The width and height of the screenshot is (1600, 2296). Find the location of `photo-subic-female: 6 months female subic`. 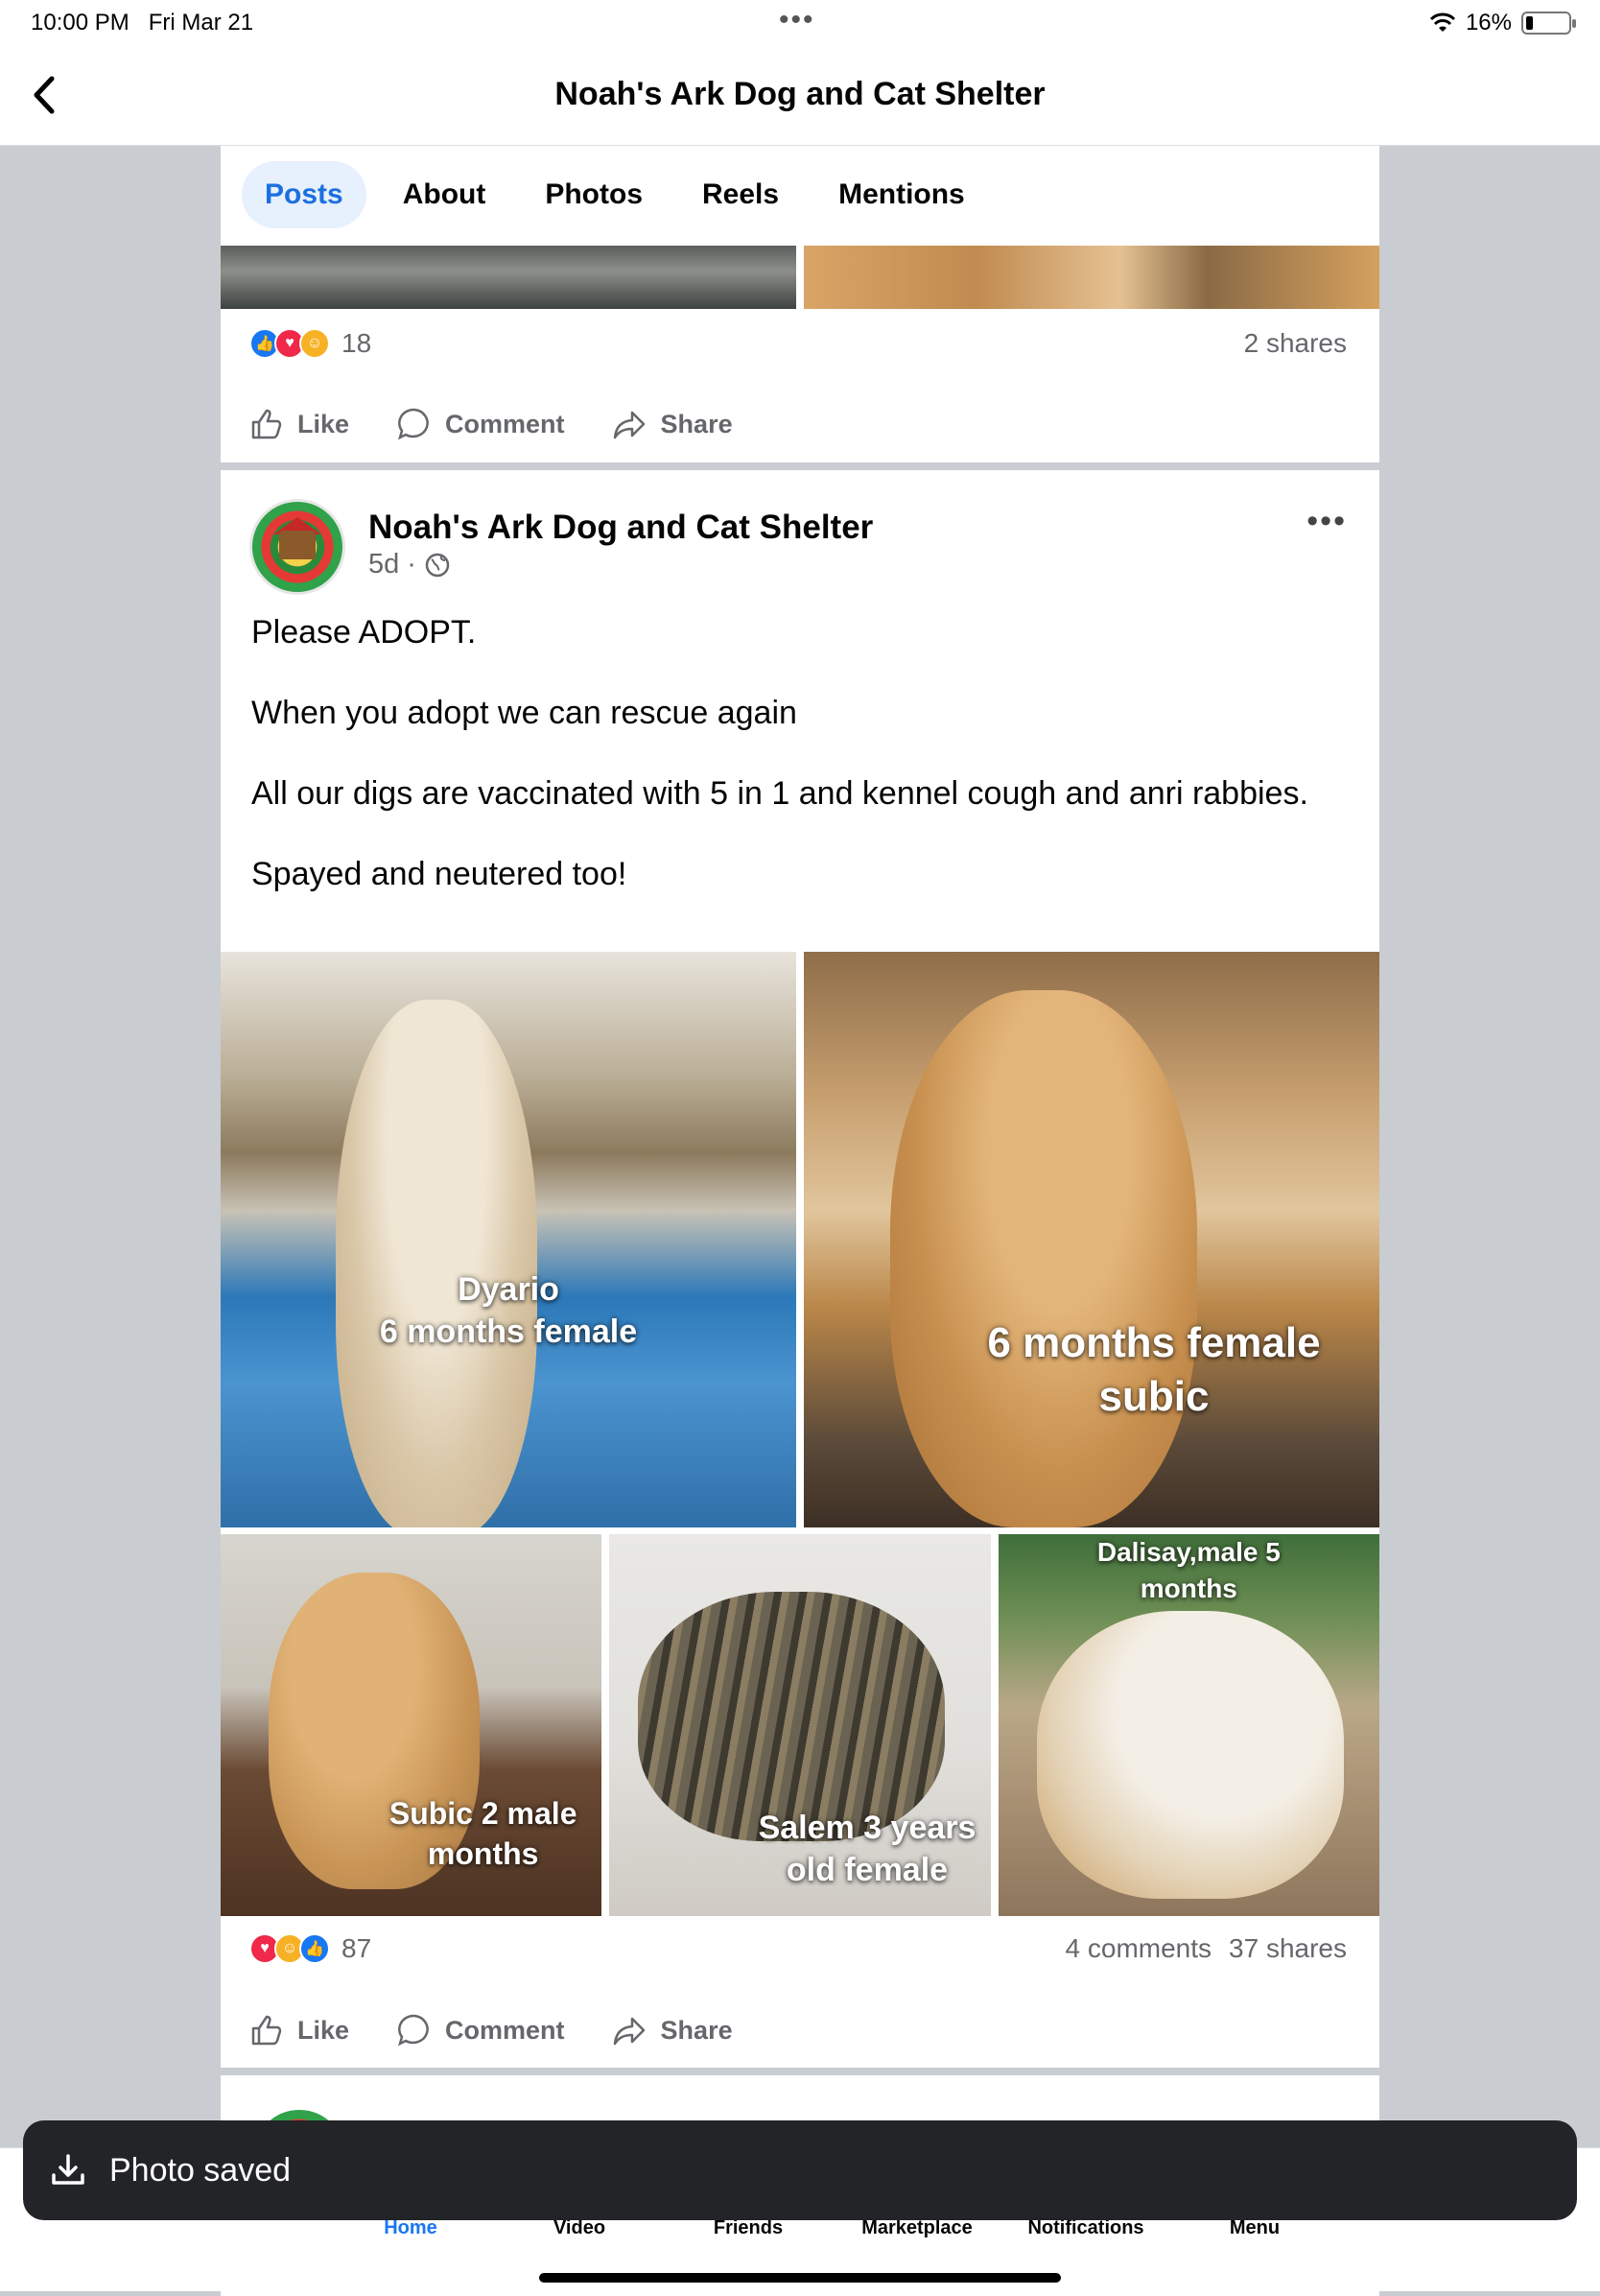

photo-subic-female: 6 months female subic is located at coordinates (1091, 1239).